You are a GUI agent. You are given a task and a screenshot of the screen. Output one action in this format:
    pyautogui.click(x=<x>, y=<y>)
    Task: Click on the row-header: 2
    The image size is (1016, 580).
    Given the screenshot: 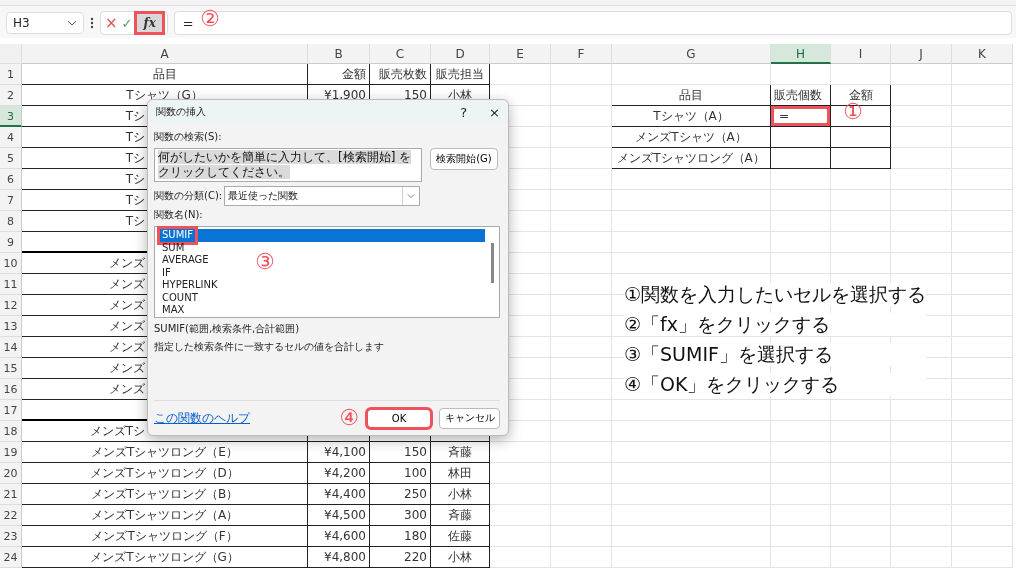 What is the action you would take?
    pyautogui.click(x=11, y=95)
    